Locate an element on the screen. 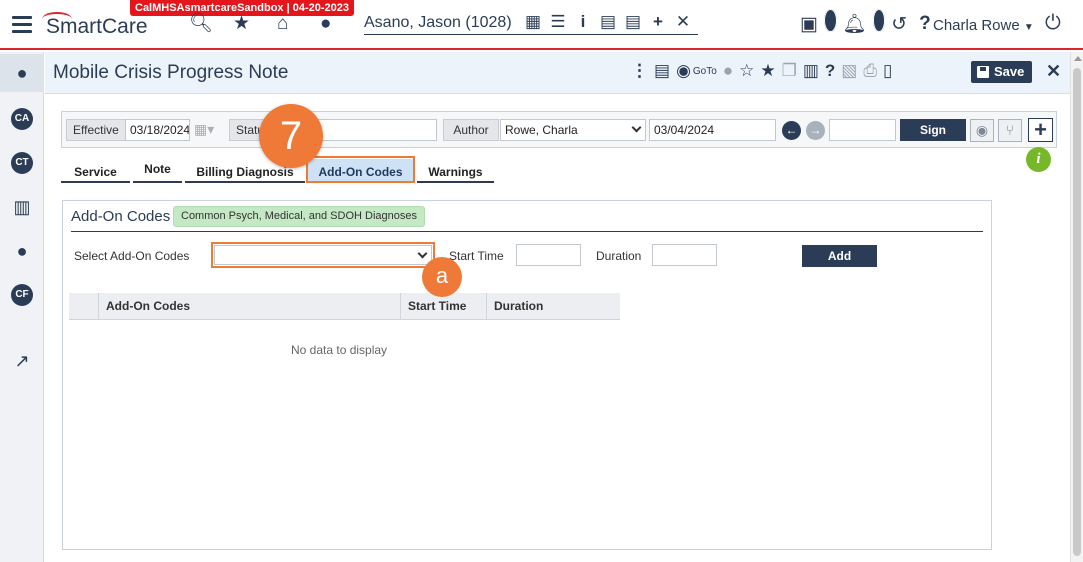 This screenshot has height=562, width=1083. info-icon: i is located at coordinates (583, 22).